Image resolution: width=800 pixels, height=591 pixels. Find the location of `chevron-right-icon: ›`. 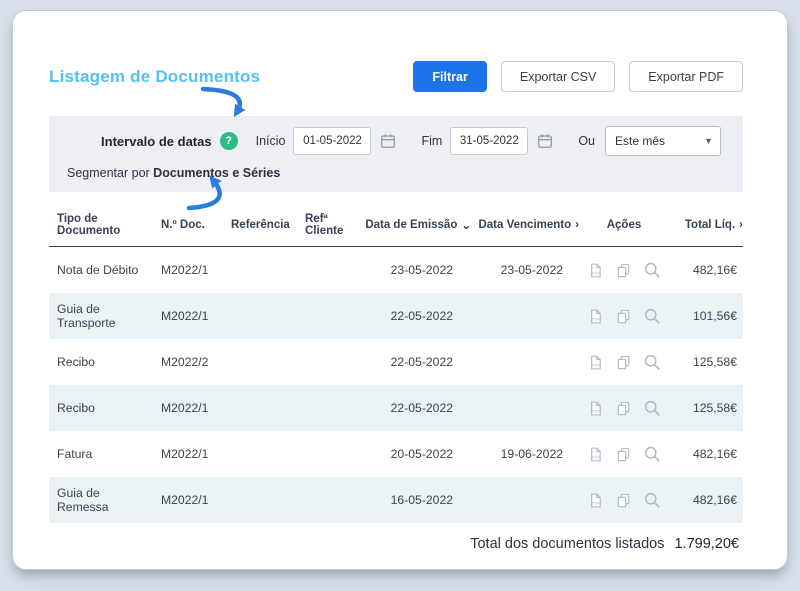

chevron-right-icon: › is located at coordinates (741, 225).